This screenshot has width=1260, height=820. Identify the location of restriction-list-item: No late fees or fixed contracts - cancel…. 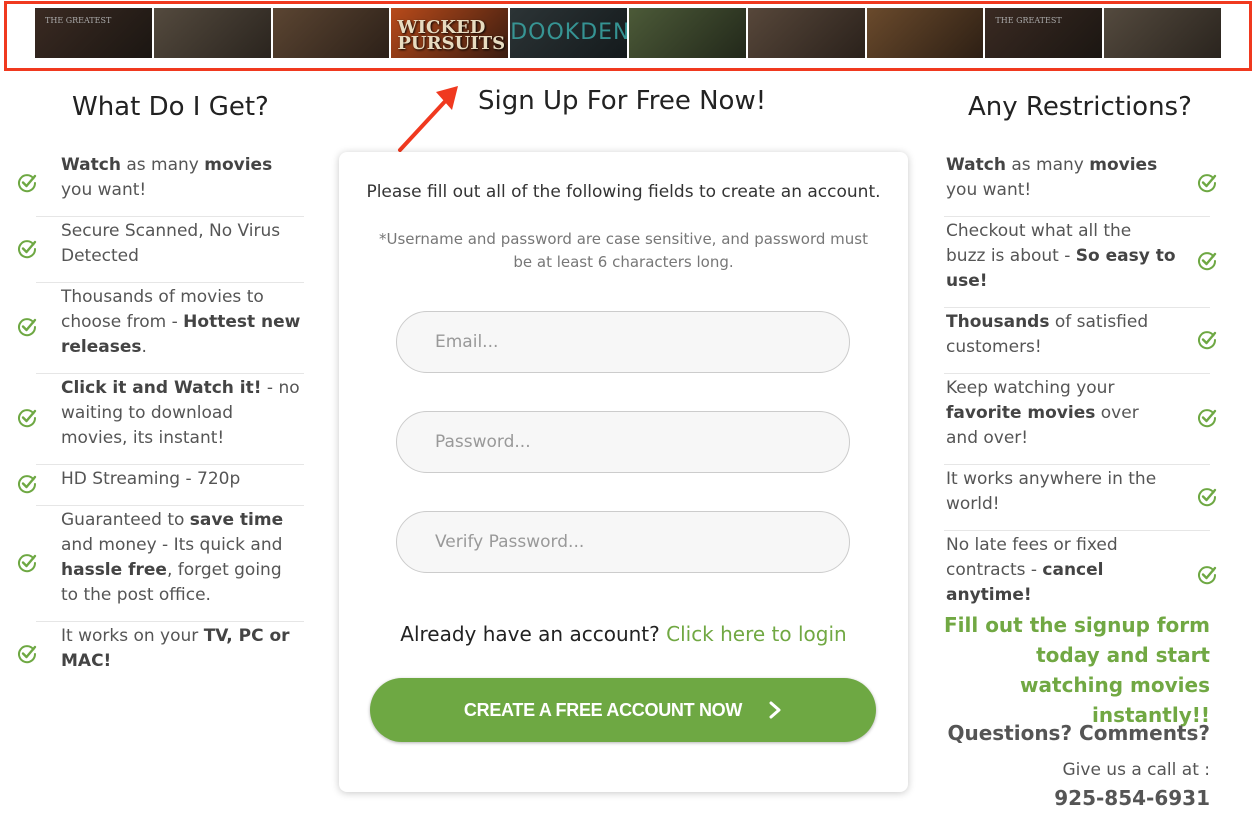
(1080, 576).